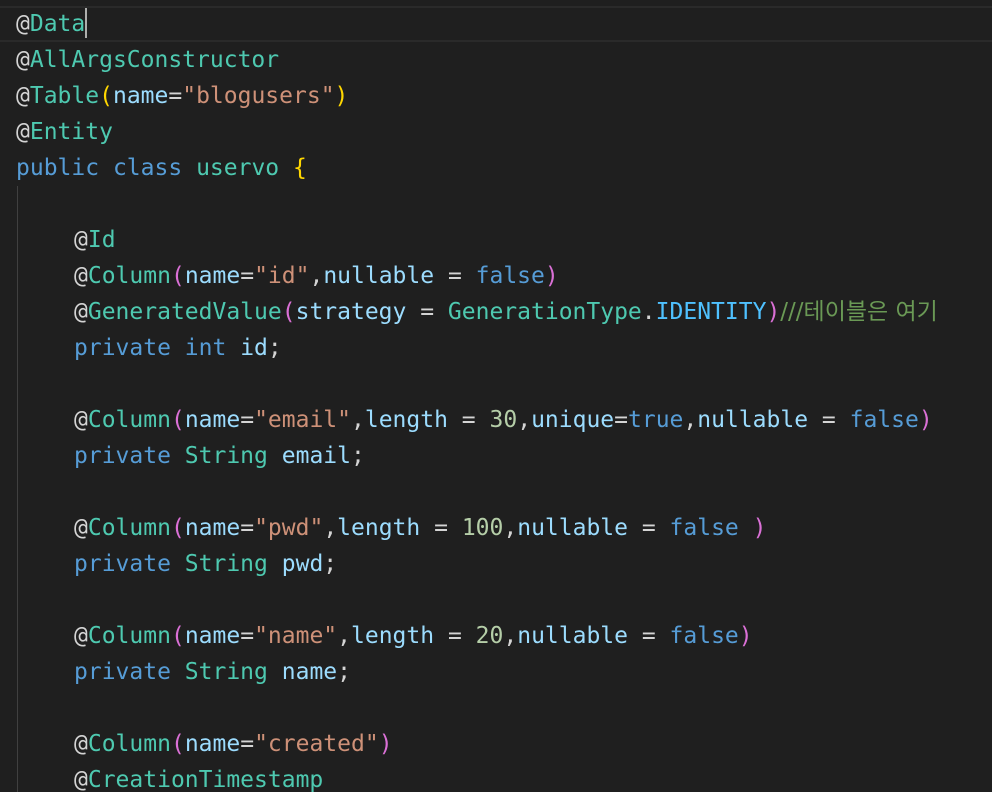 This screenshot has height=792, width=992. What do you see at coordinates (504, 96) in the screenshot?
I see `code-line: @Table(name="blogusers")` at bounding box center [504, 96].